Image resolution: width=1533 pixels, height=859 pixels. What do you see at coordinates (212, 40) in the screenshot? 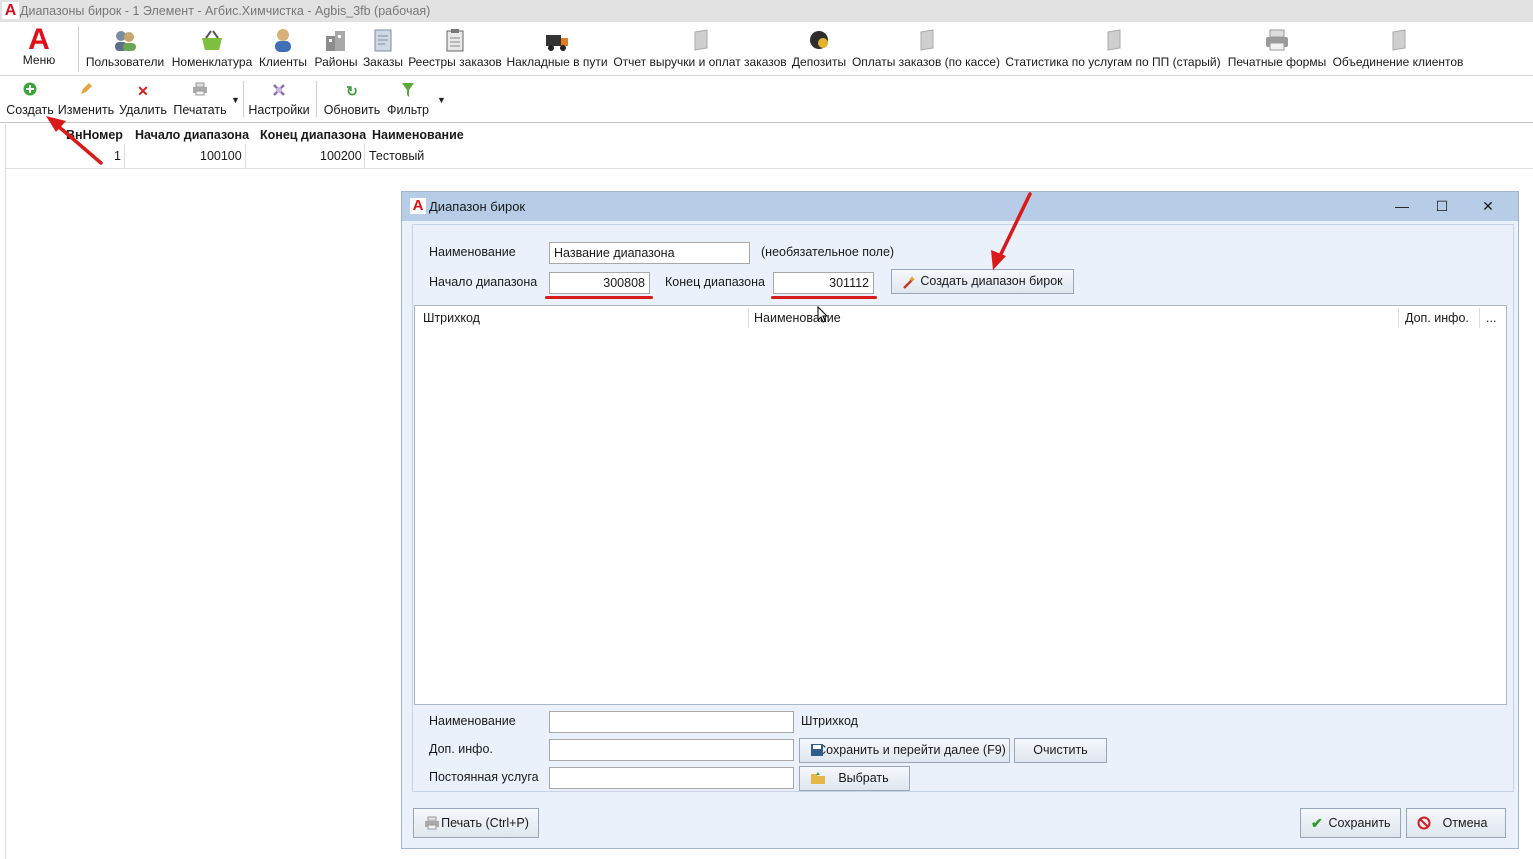
I see `basket-icon` at bounding box center [212, 40].